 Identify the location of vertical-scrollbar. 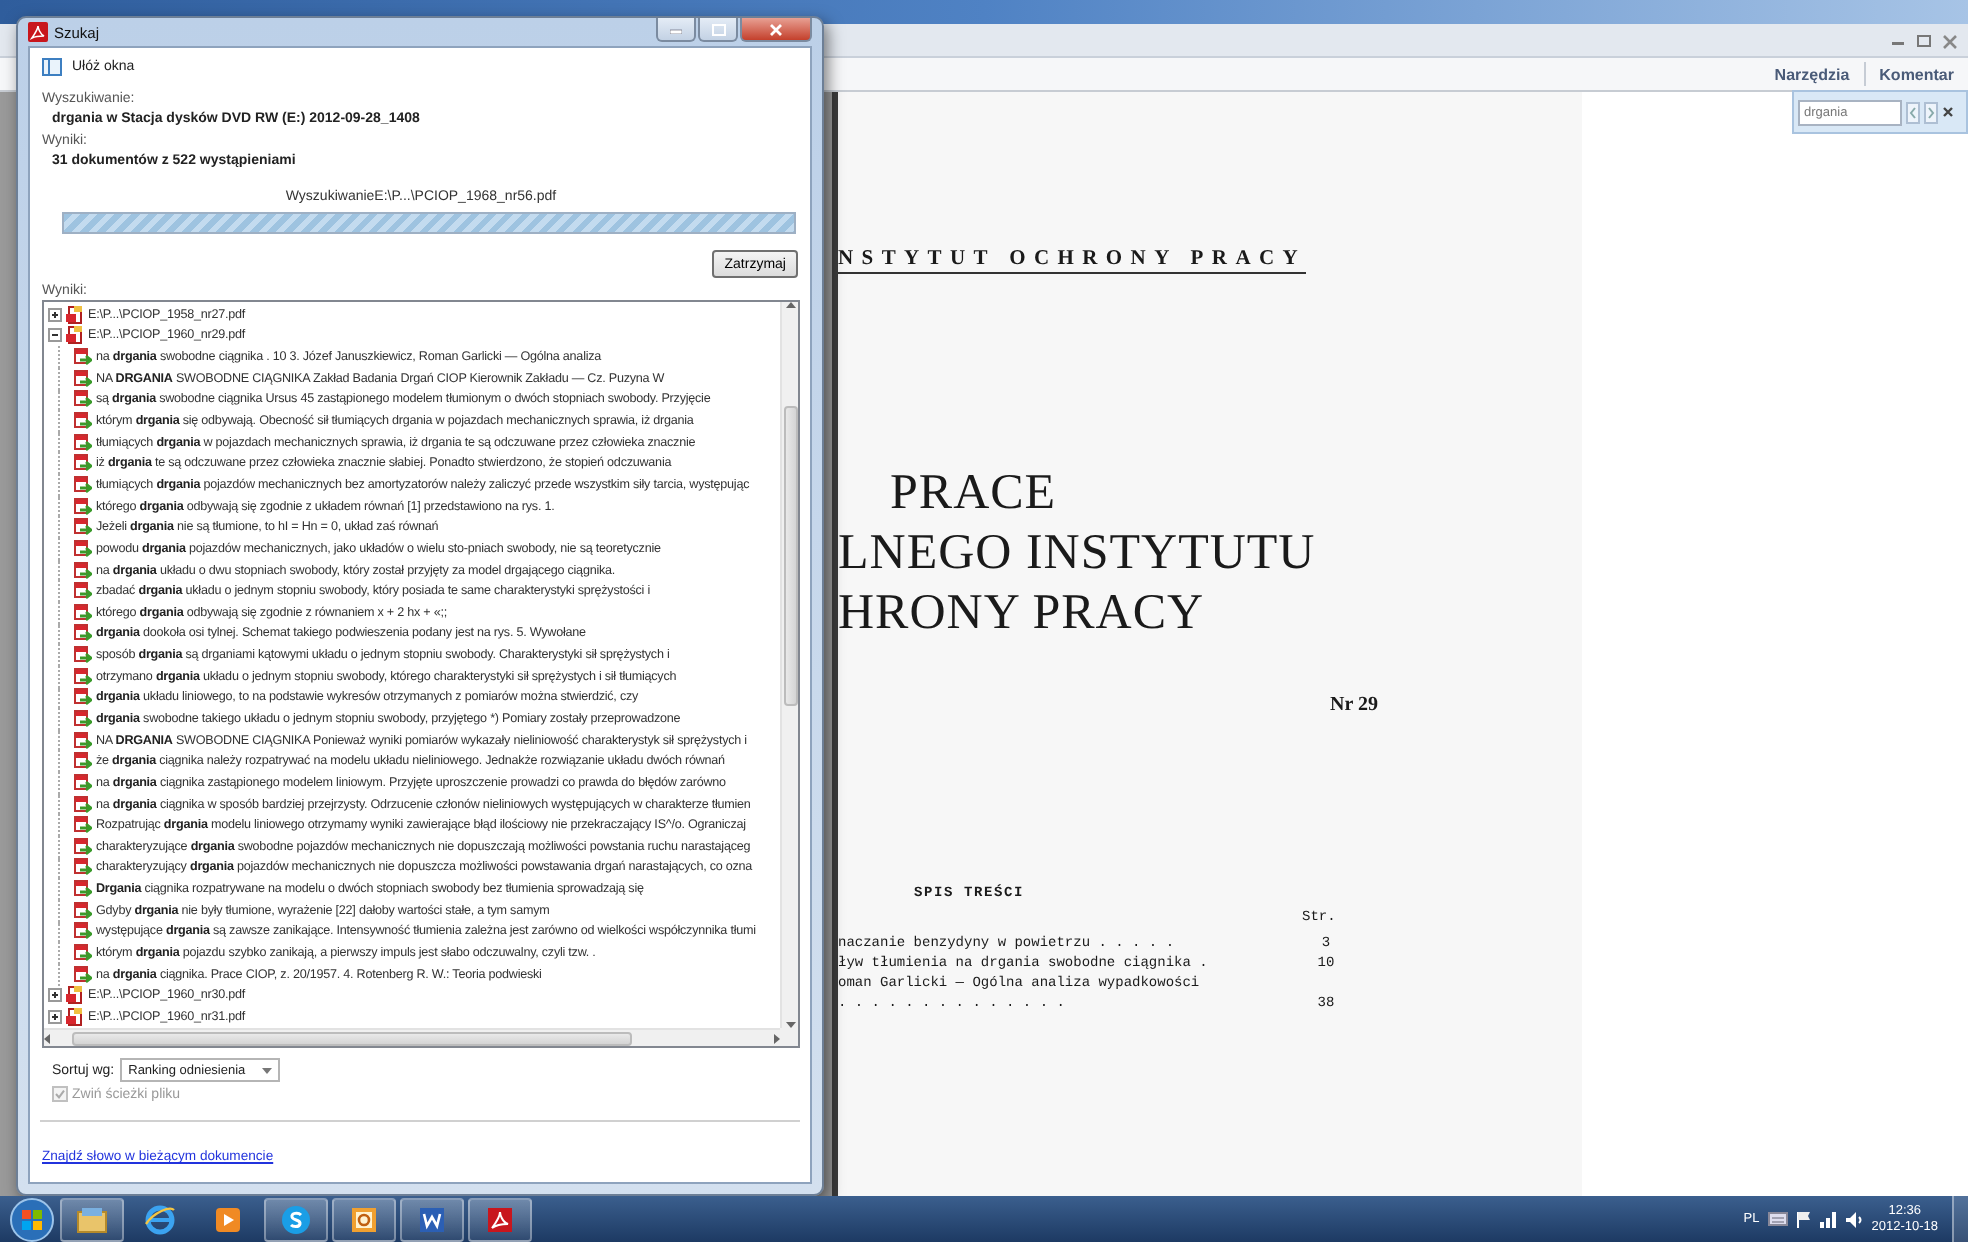
(789, 665).